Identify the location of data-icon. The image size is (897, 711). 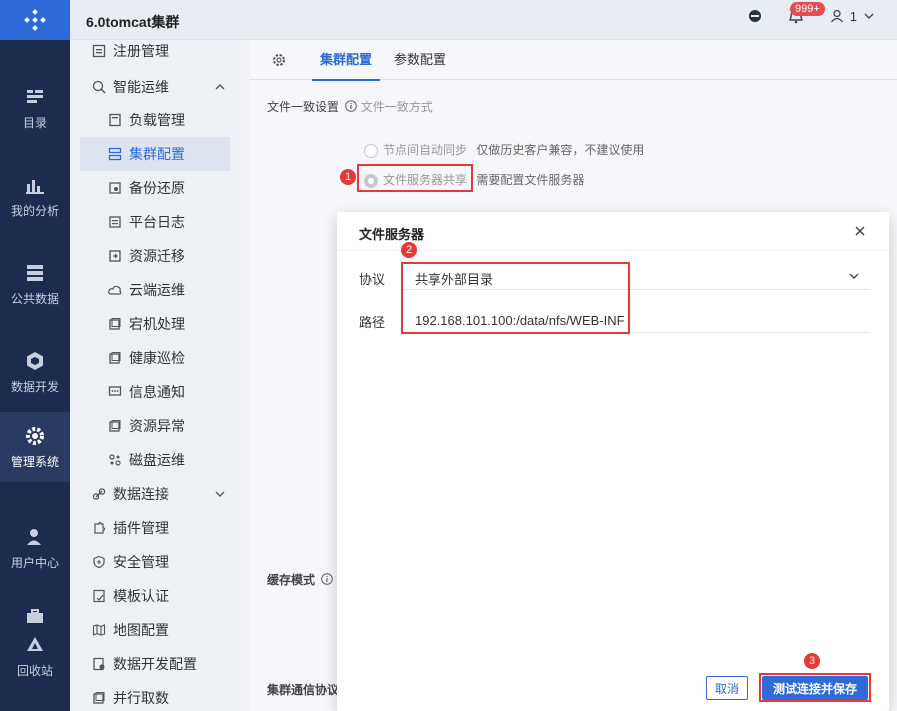
(35, 272).